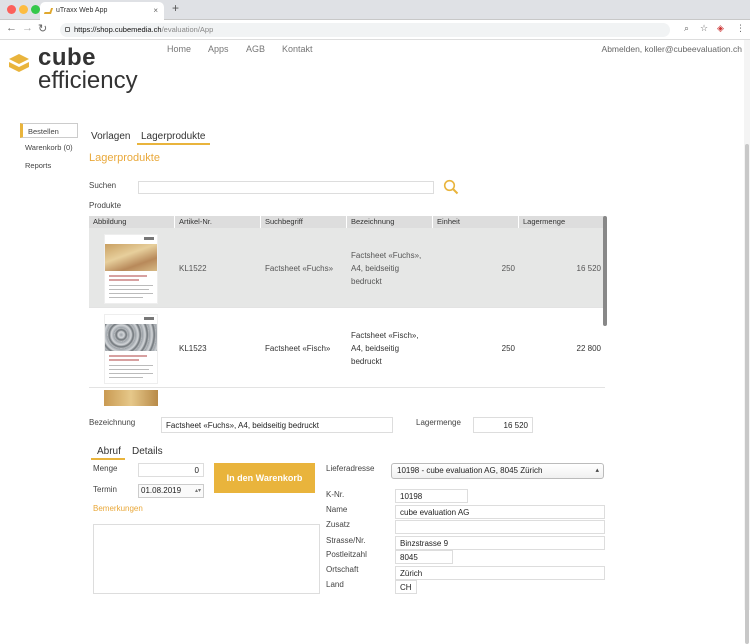 The image size is (750, 644). I want to click on search-label: Suchen, so click(103, 185).